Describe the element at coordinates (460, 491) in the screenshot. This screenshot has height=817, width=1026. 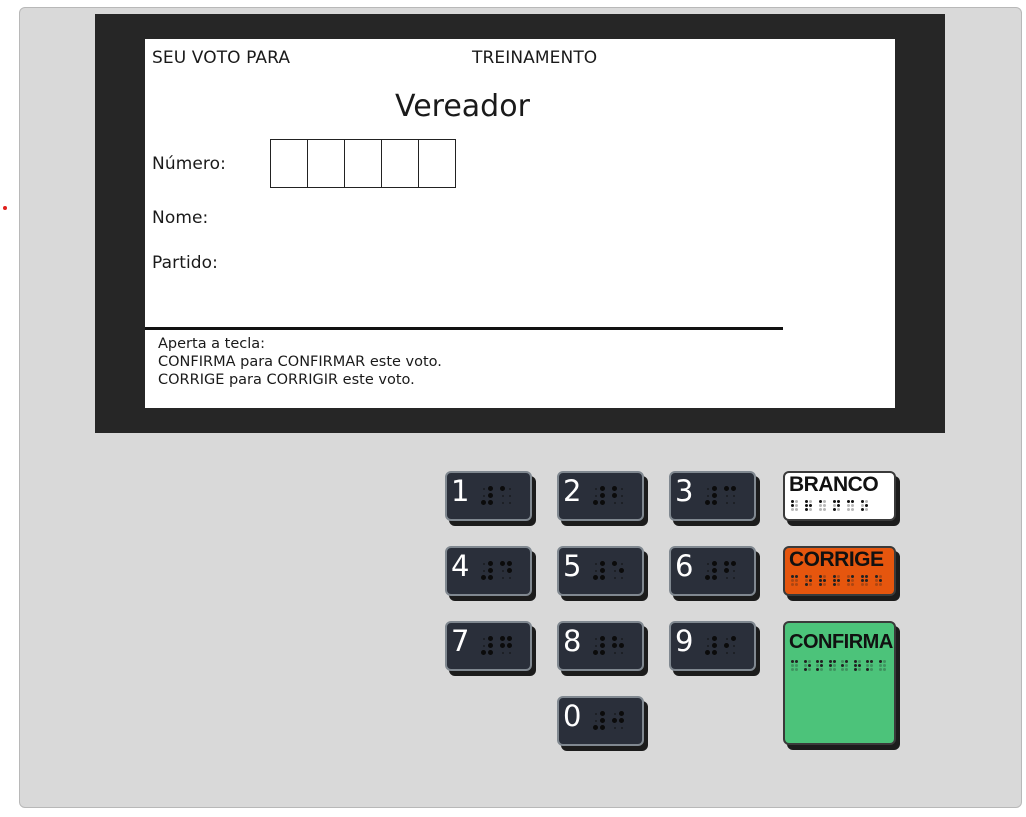
I see `key-digit: 1` at that location.